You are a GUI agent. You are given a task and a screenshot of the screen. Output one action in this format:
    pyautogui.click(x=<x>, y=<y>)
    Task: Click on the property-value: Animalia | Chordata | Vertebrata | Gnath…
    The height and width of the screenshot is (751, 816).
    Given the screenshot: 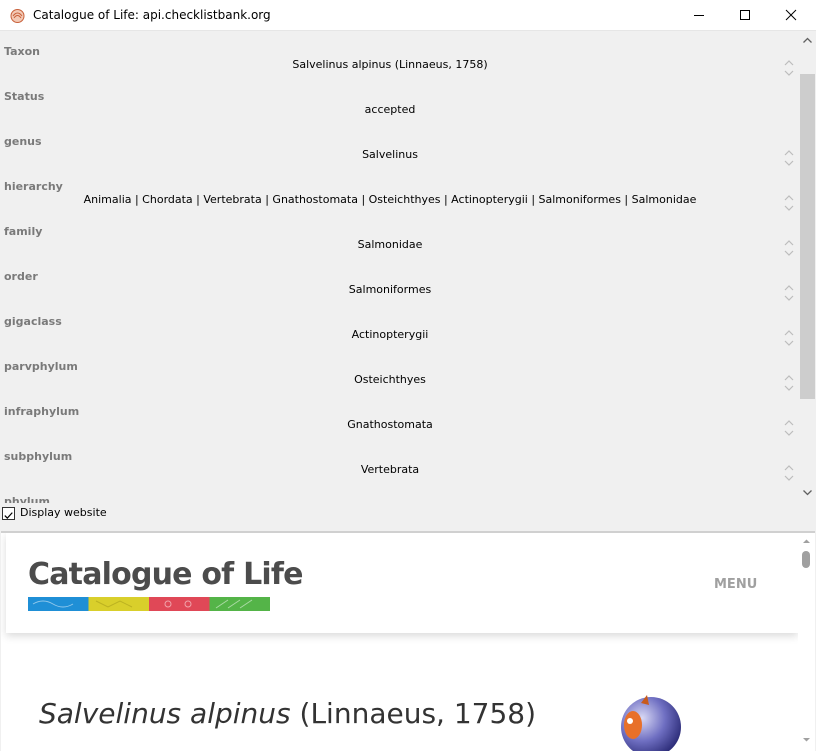 What is the action you would take?
    pyautogui.click(x=390, y=199)
    